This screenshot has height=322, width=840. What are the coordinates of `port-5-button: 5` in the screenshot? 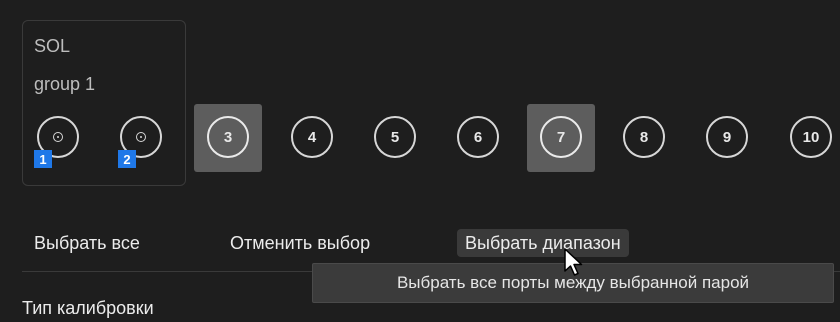 It's located at (395, 137).